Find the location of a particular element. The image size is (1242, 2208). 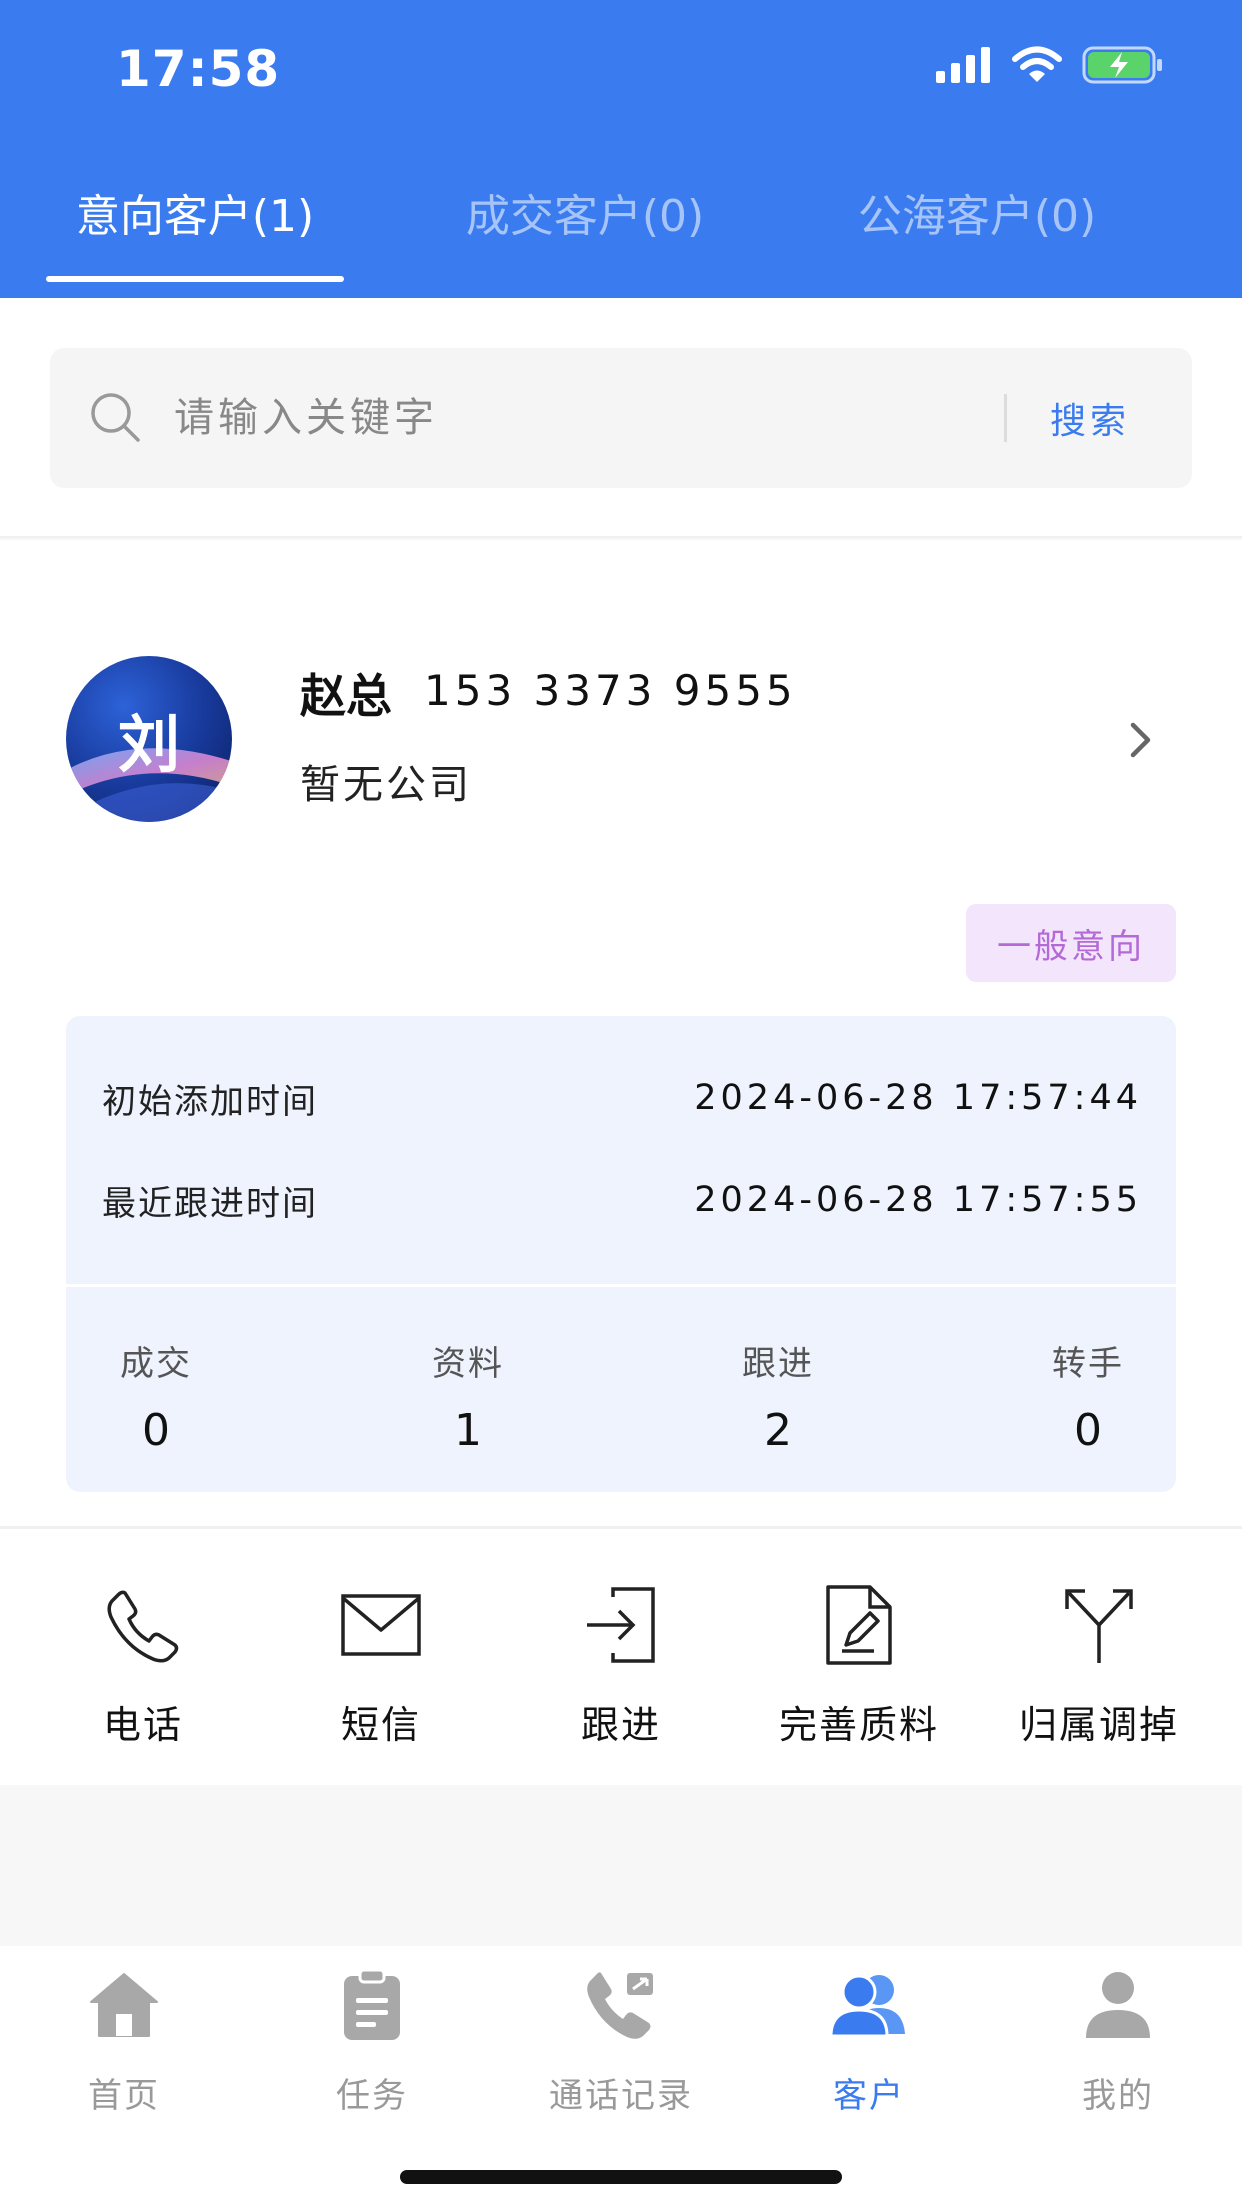

header: 17:58 意向客户(1) 成交客户(0) 公海客户(0) is located at coordinates (621, 149).